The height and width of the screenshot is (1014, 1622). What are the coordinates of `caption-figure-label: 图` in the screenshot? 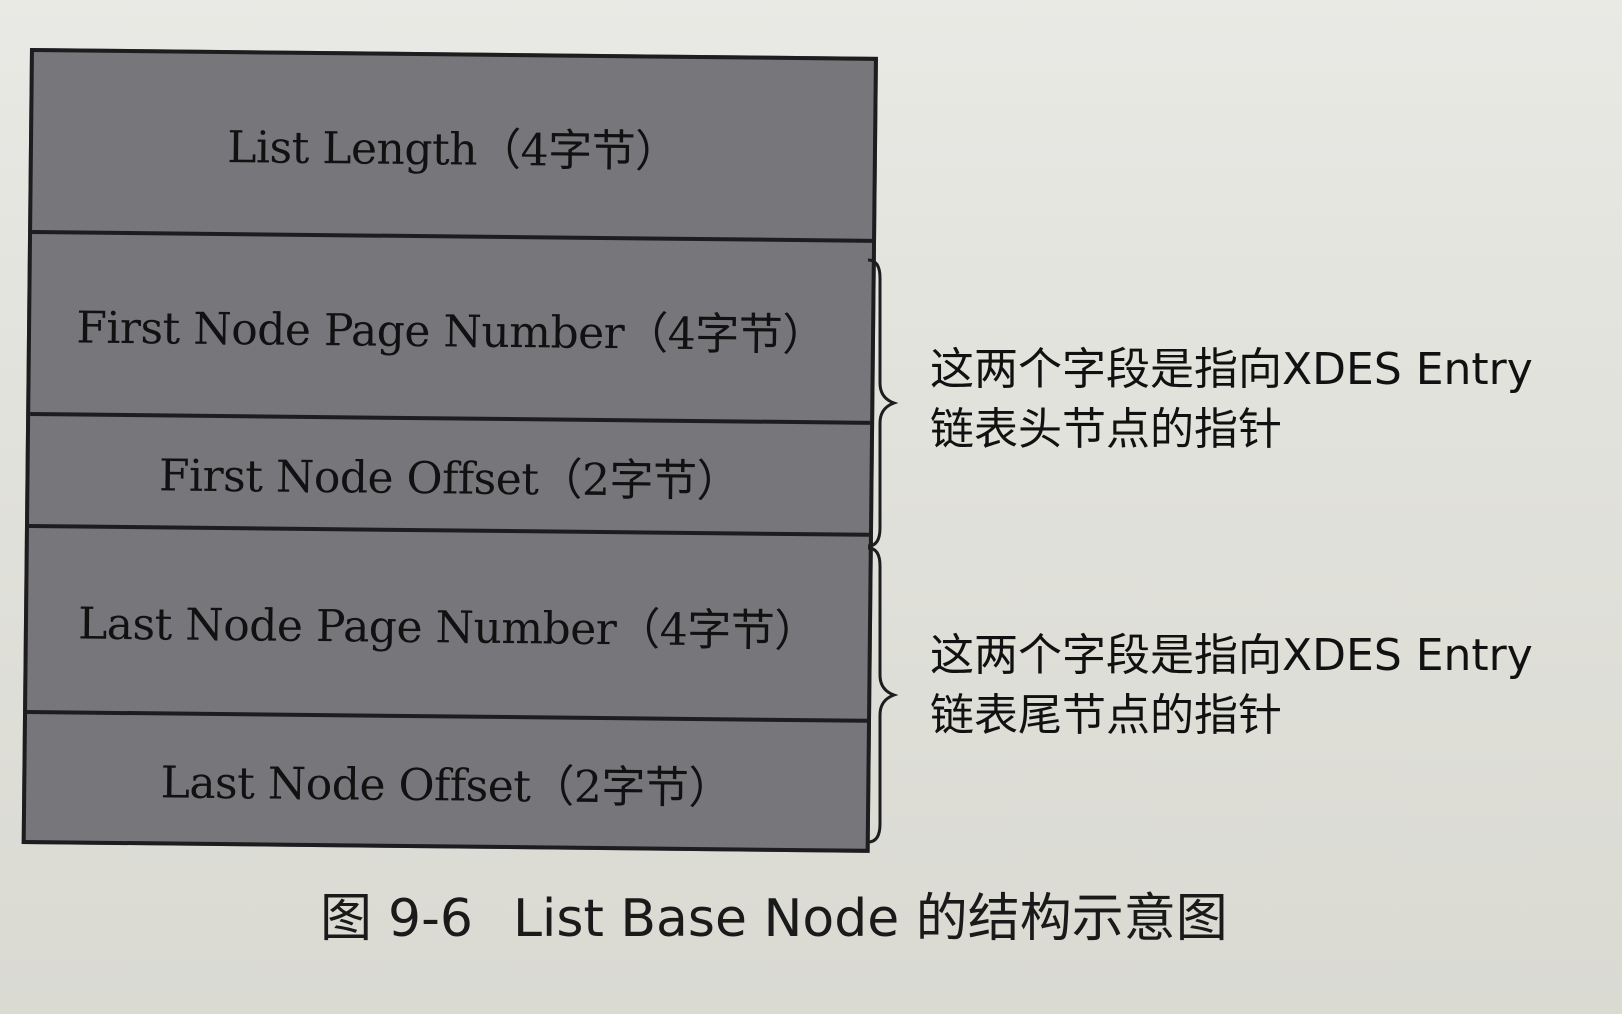 It's located at (346, 919).